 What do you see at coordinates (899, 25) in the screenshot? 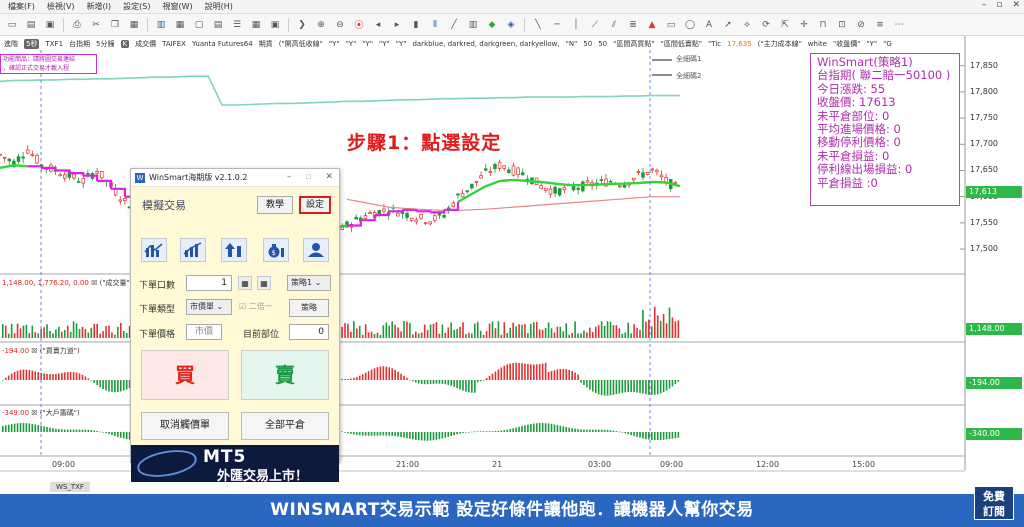
I see `more-icon: ⋯` at bounding box center [899, 25].